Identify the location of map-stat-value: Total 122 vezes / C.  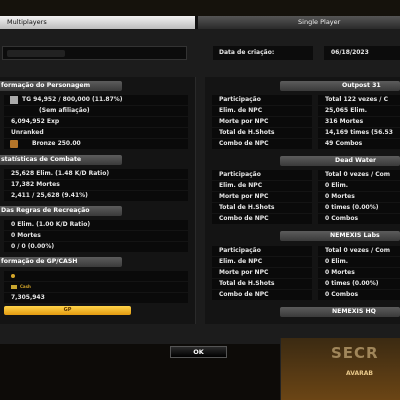
(359, 100).